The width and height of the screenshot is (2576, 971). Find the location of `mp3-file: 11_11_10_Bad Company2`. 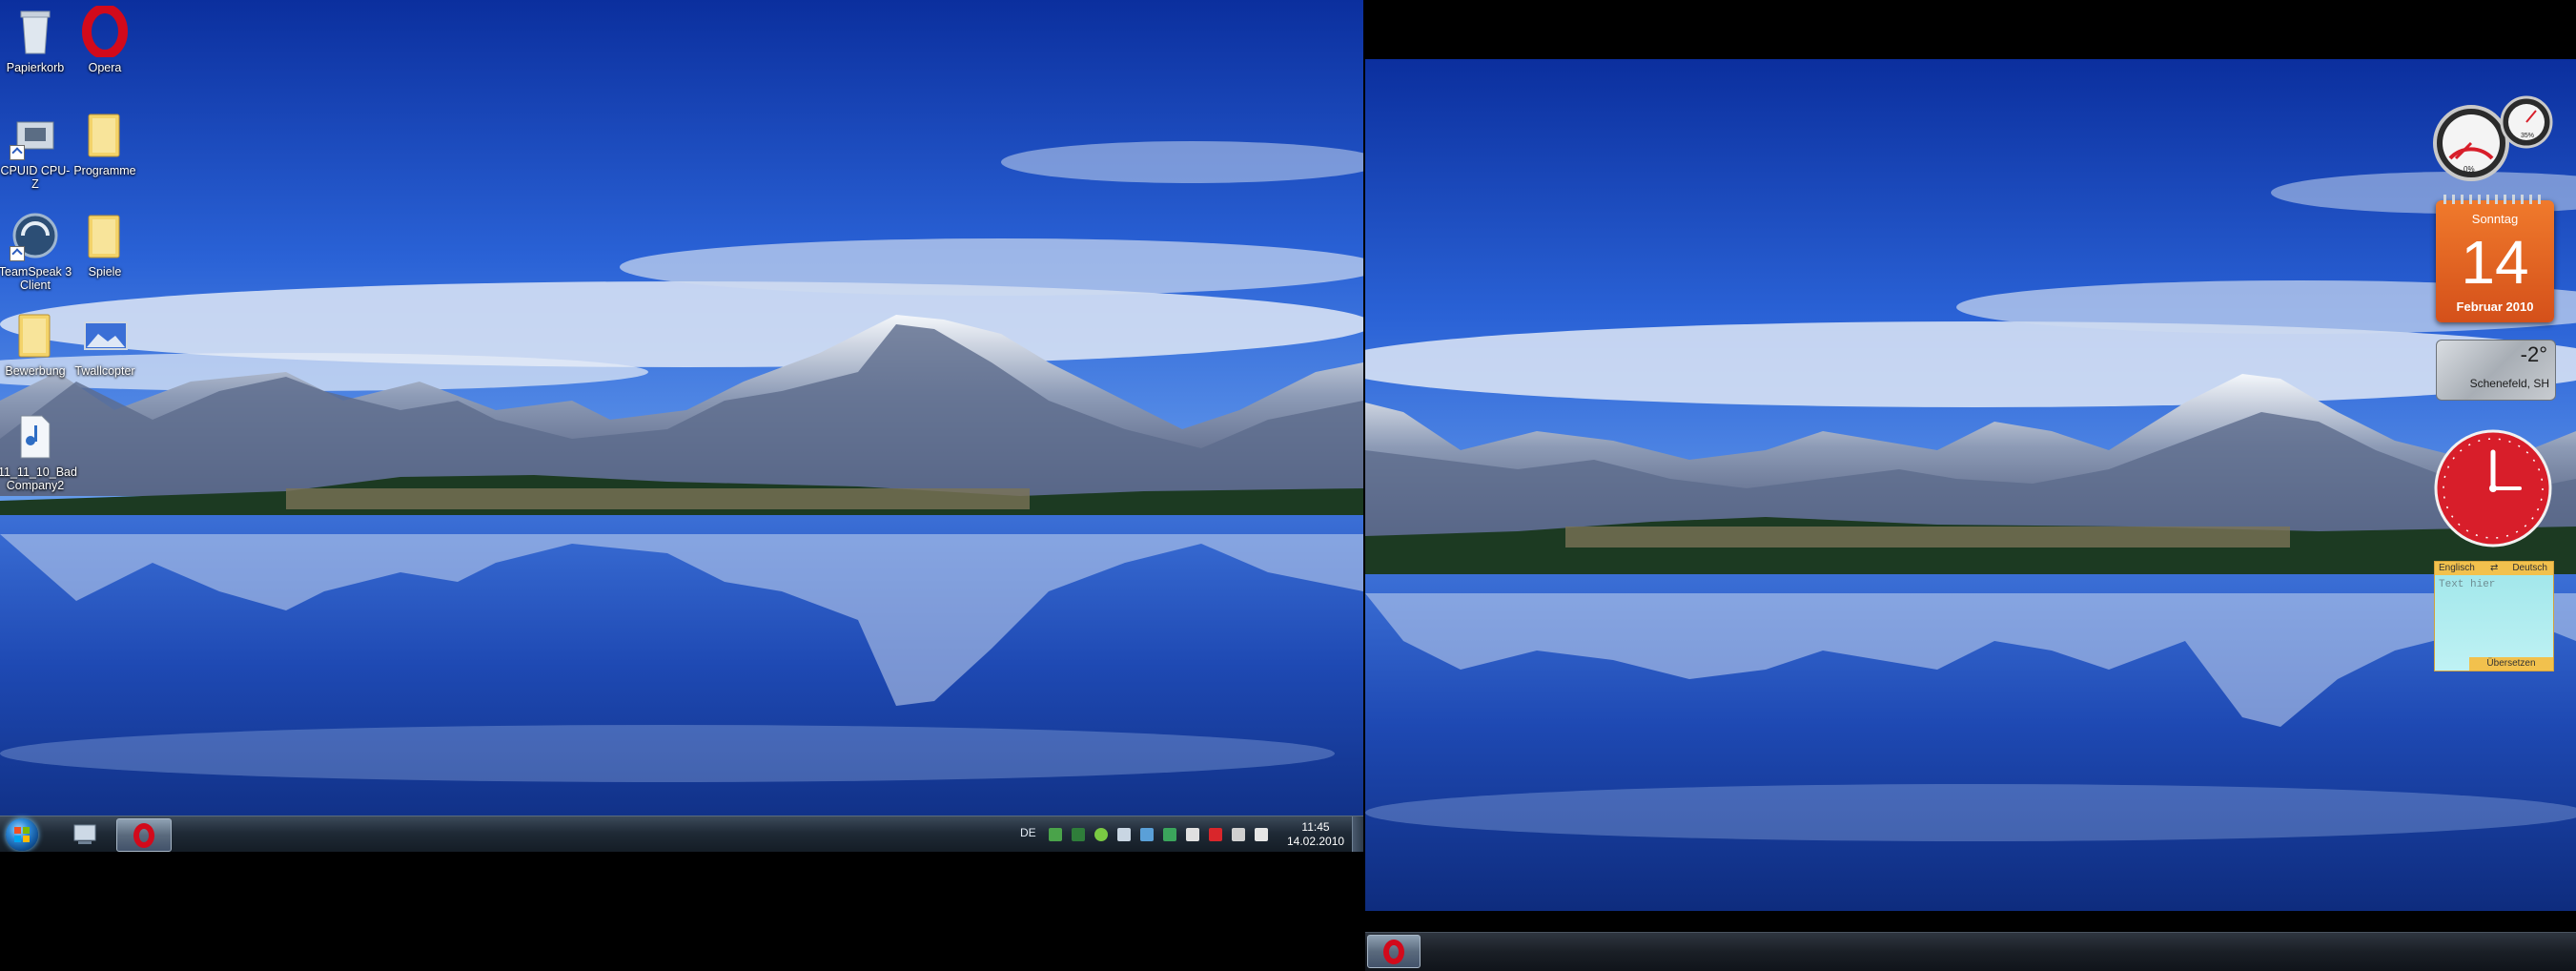

mp3-file: 11_11_10_Bad Company2 is located at coordinates (38, 451).